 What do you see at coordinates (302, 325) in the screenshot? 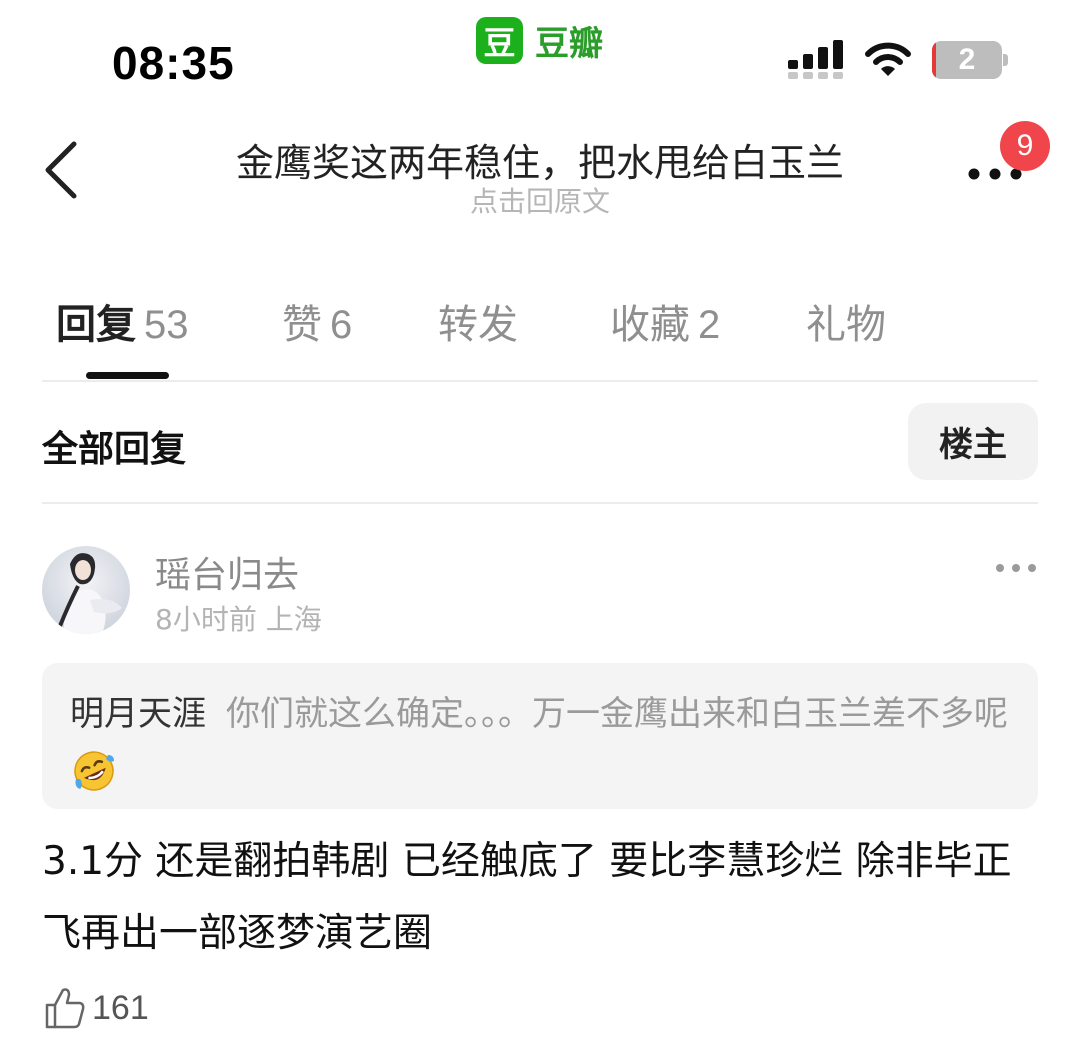
I see `tab-label: 赞` at bounding box center [302, 325].